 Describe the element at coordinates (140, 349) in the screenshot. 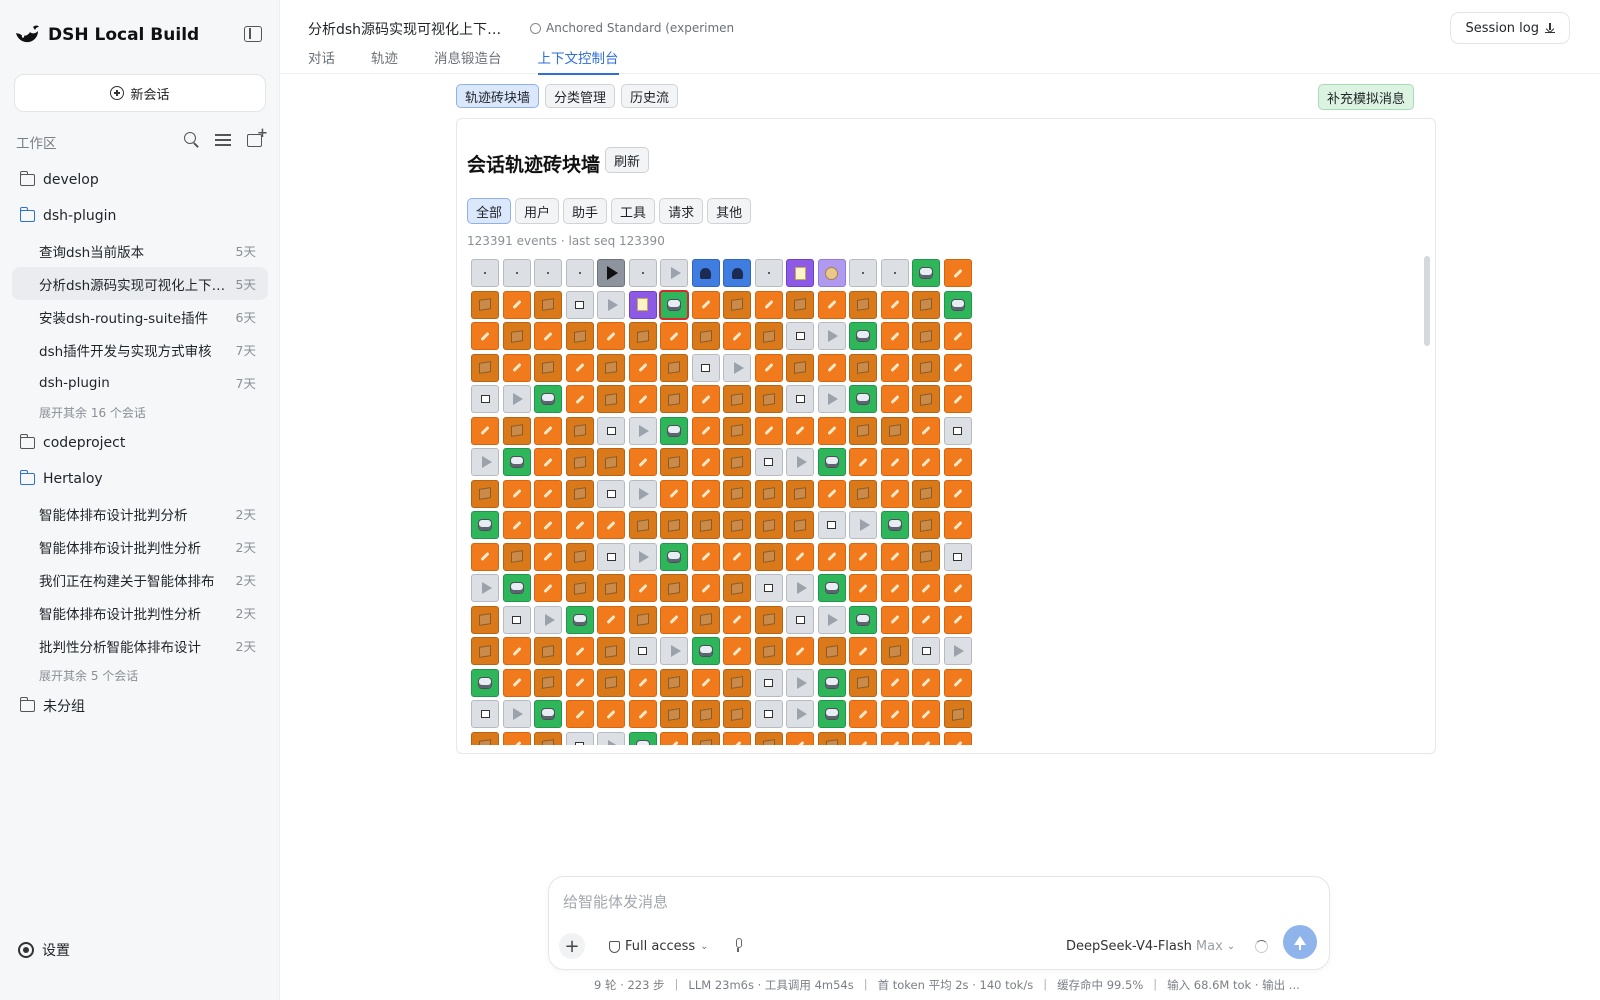

I see `session-item: dsh插件开发与实现方式审核 7天` at that location.